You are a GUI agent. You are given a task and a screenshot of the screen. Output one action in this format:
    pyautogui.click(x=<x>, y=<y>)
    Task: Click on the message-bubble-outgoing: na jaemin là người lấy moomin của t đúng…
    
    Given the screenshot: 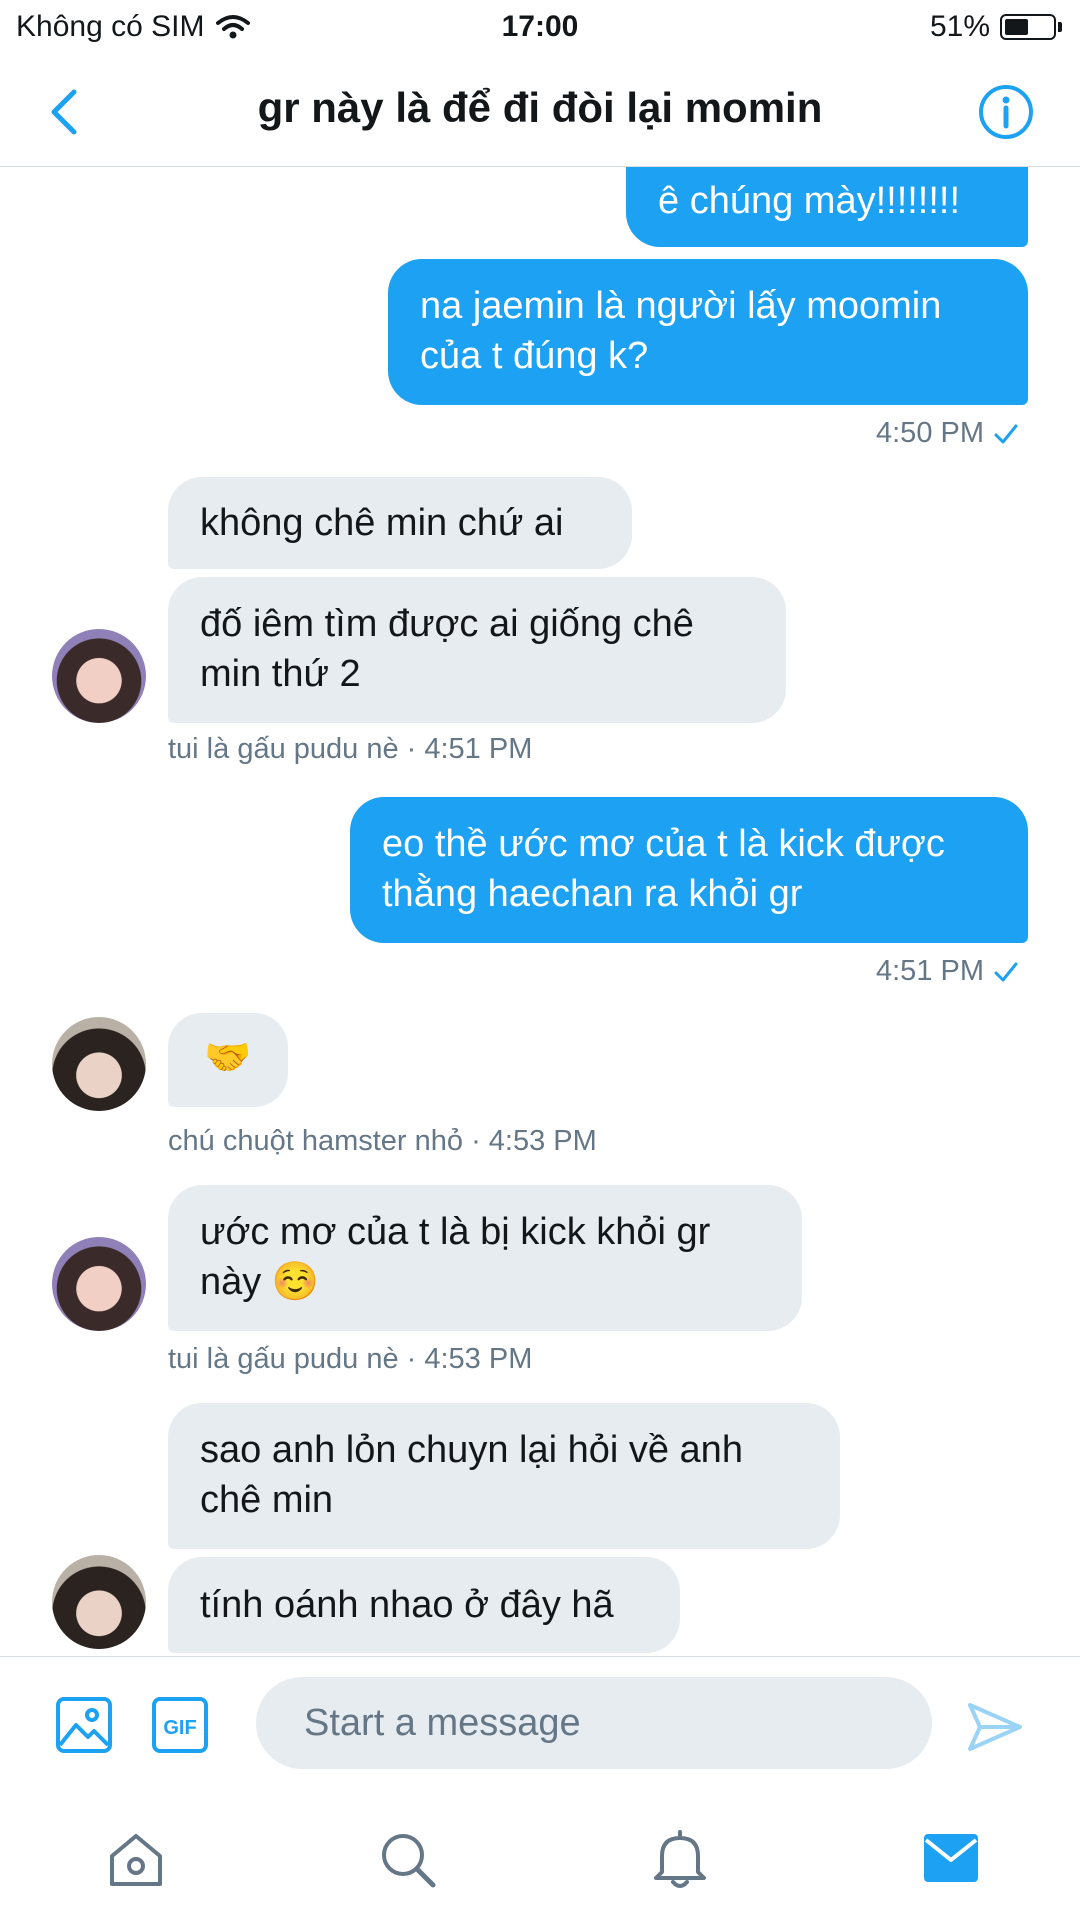 What is the action you would take?
    pyautogui.click(x=708, y=332)
    